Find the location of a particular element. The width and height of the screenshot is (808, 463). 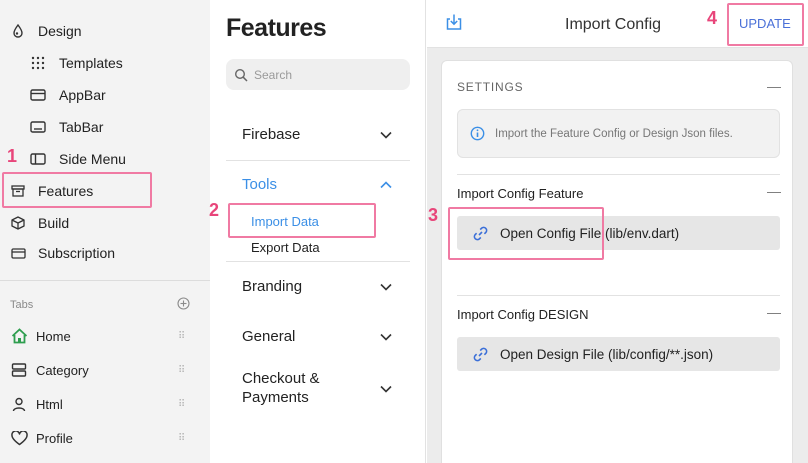

sidebar-item-label: Templates is located at coordinates (91, 63).